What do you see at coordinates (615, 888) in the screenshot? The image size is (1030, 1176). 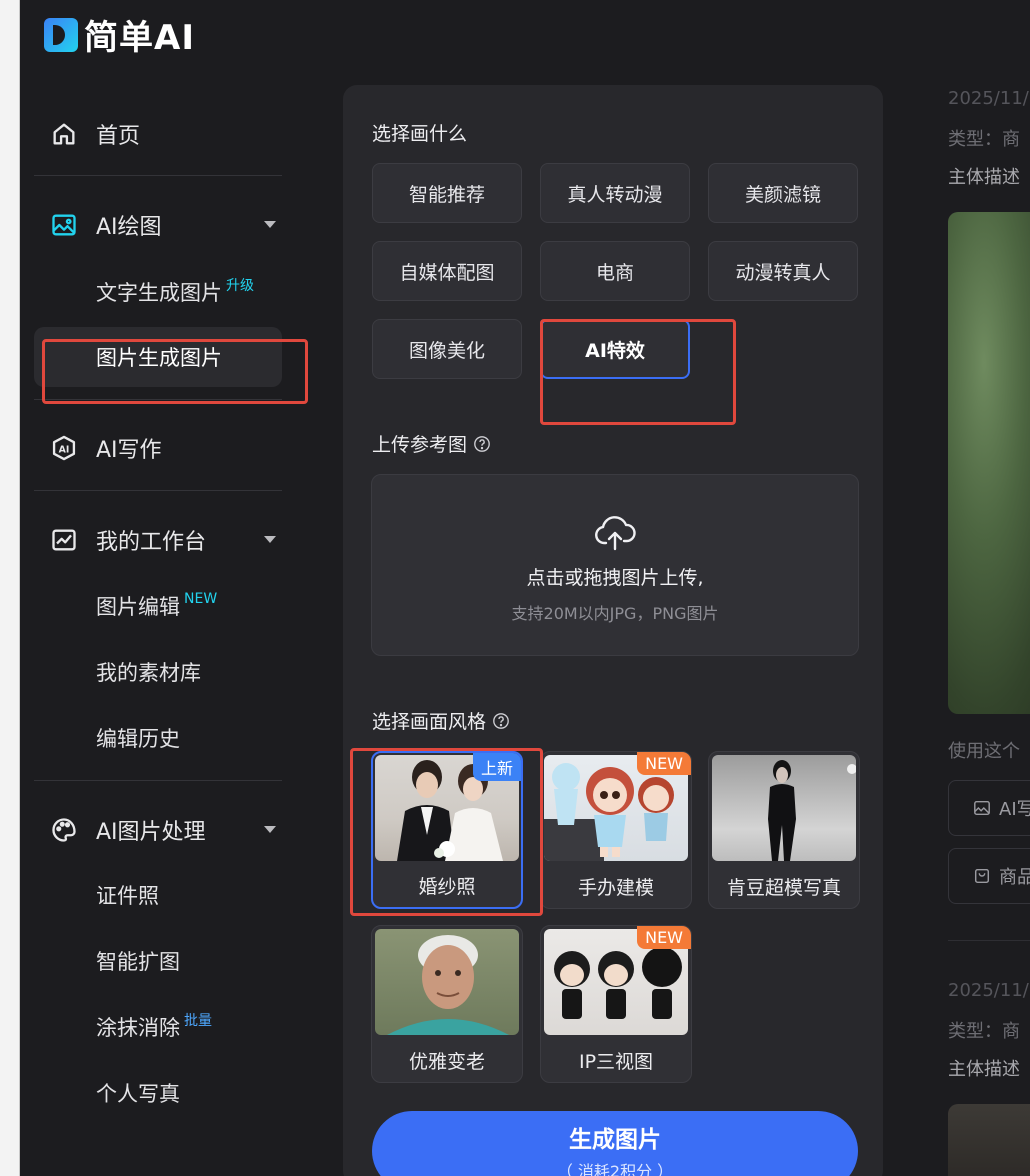 I see `style-label: 手办建模` at bounding box center [615, 888].